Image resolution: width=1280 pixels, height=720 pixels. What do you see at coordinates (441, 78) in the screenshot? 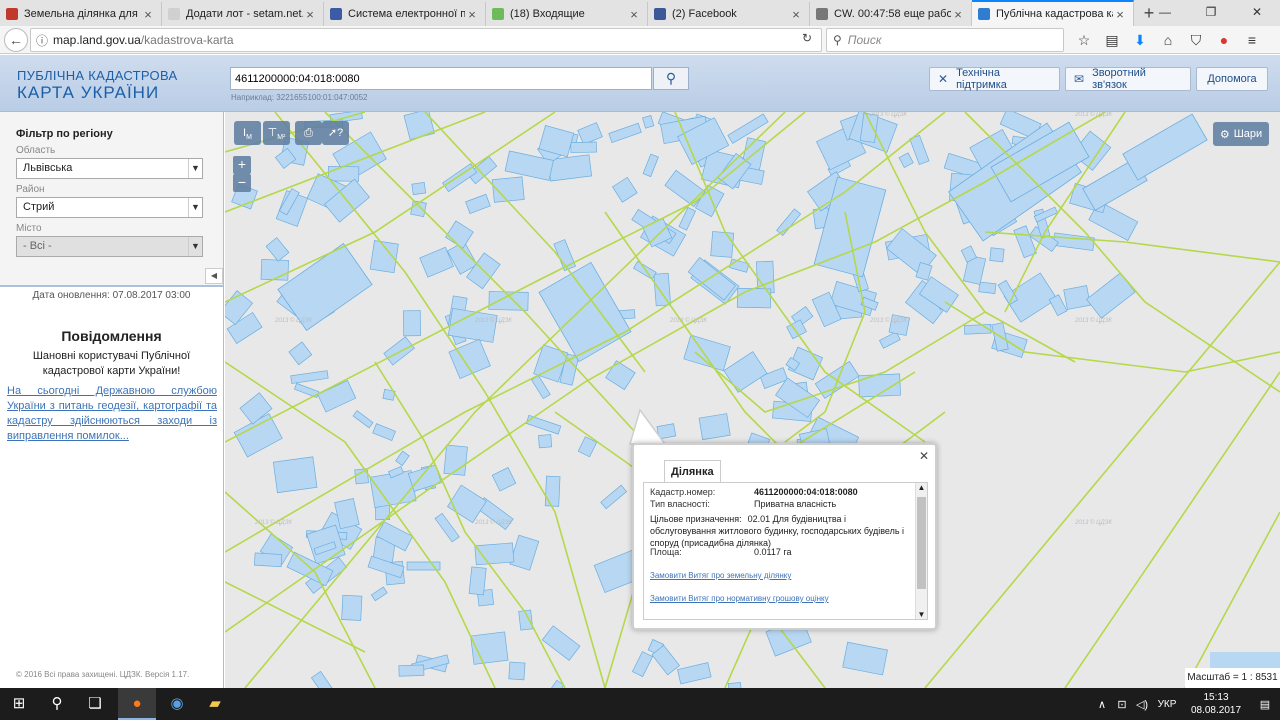
I see `cadastral-search-input` at bounding box center [441, 78].